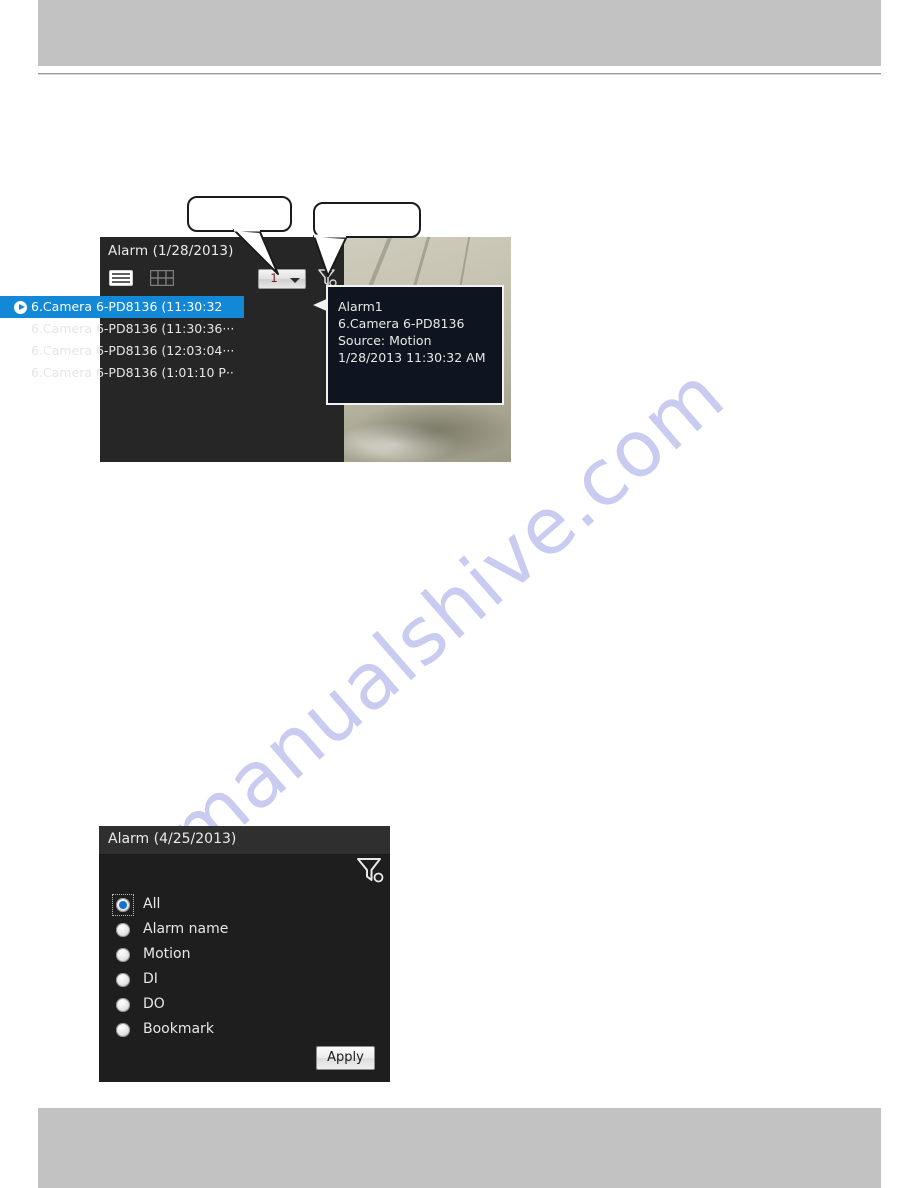  I want to click on alarm-list-item: 6.Camera 6-PD8136 (11:30:32, so click(122, 307).